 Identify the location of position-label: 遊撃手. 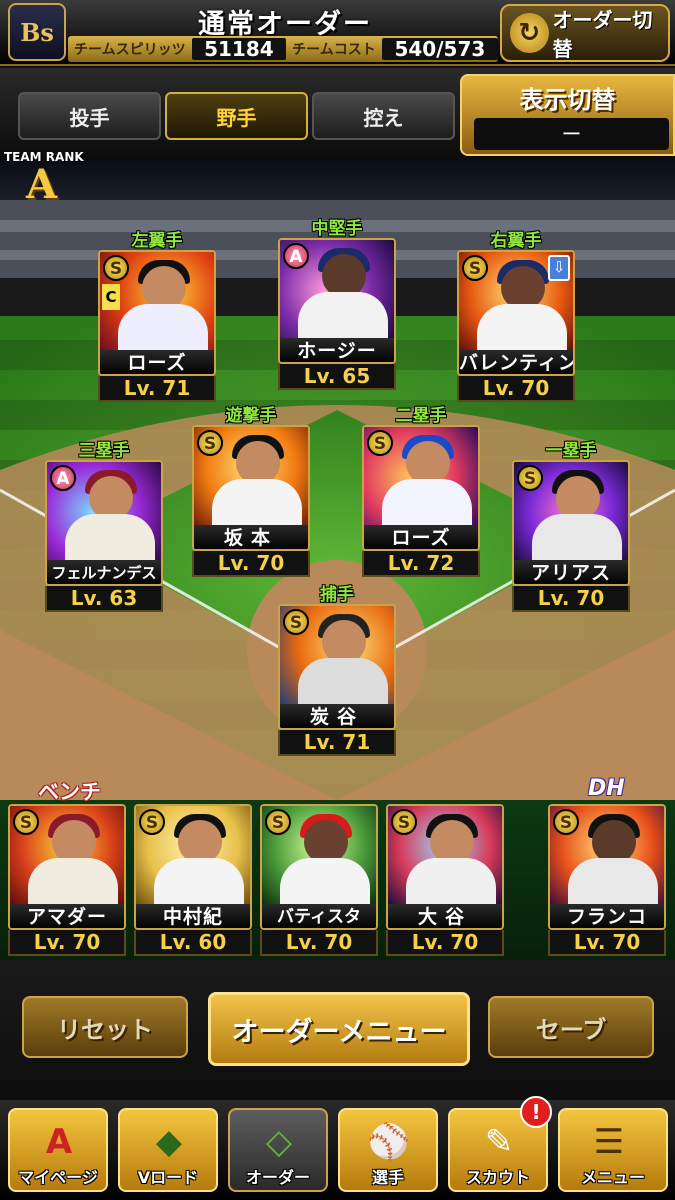
(251, 416).